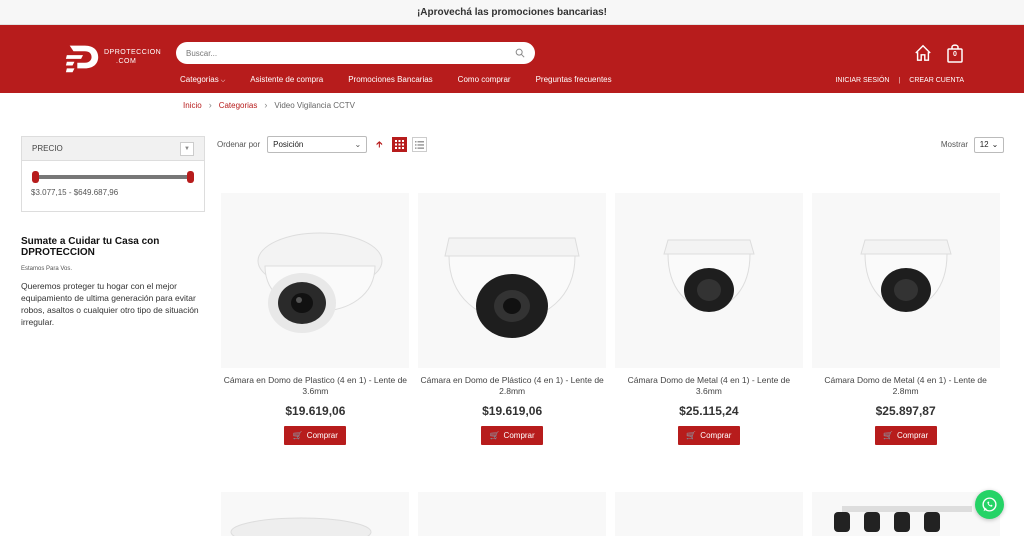 The width and height of the screenshot is (1024, 536). Describe the element at coordinates (317, 144) in the screenshot. I see `sort-select: Posición ⌄` at that location.